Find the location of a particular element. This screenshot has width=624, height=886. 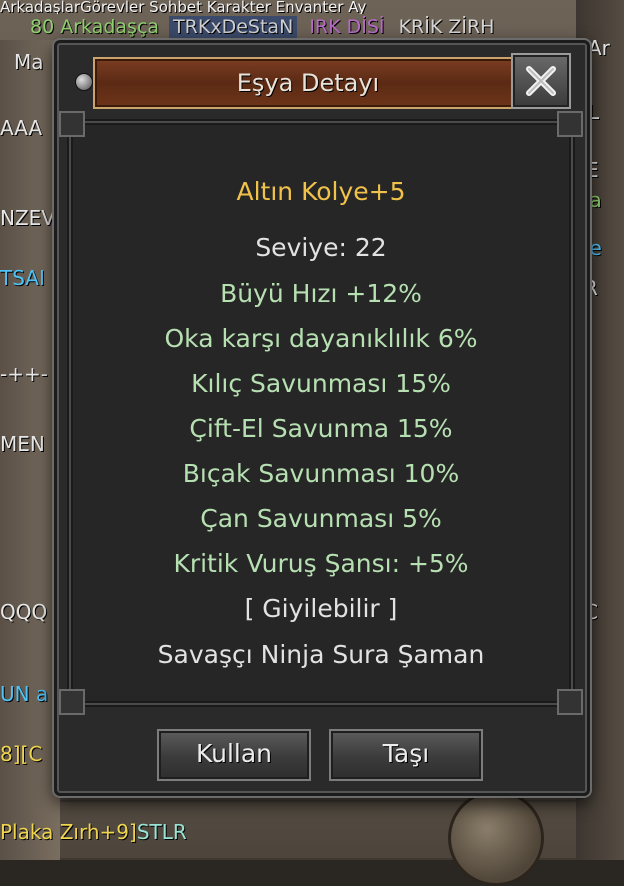

chat-line-prefix: Plaka Zırh+9] is located at coordinates (68, 832).